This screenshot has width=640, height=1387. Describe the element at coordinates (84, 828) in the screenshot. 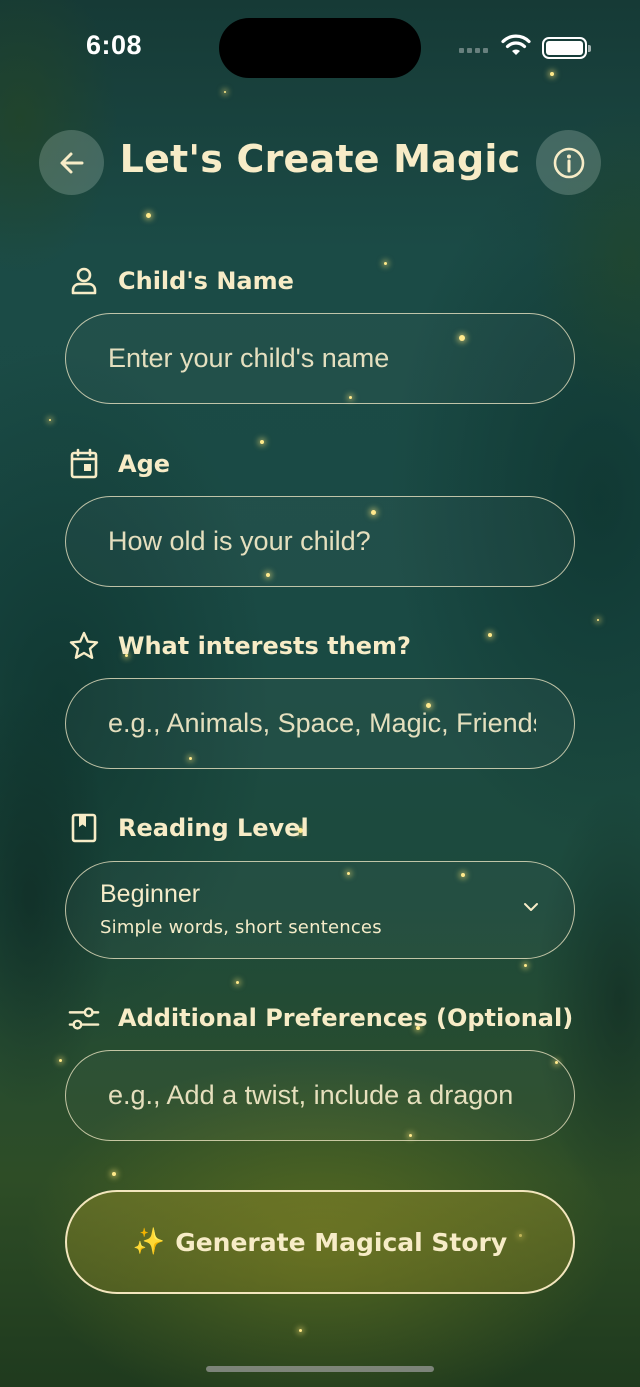

I see `book-icon` at that location.